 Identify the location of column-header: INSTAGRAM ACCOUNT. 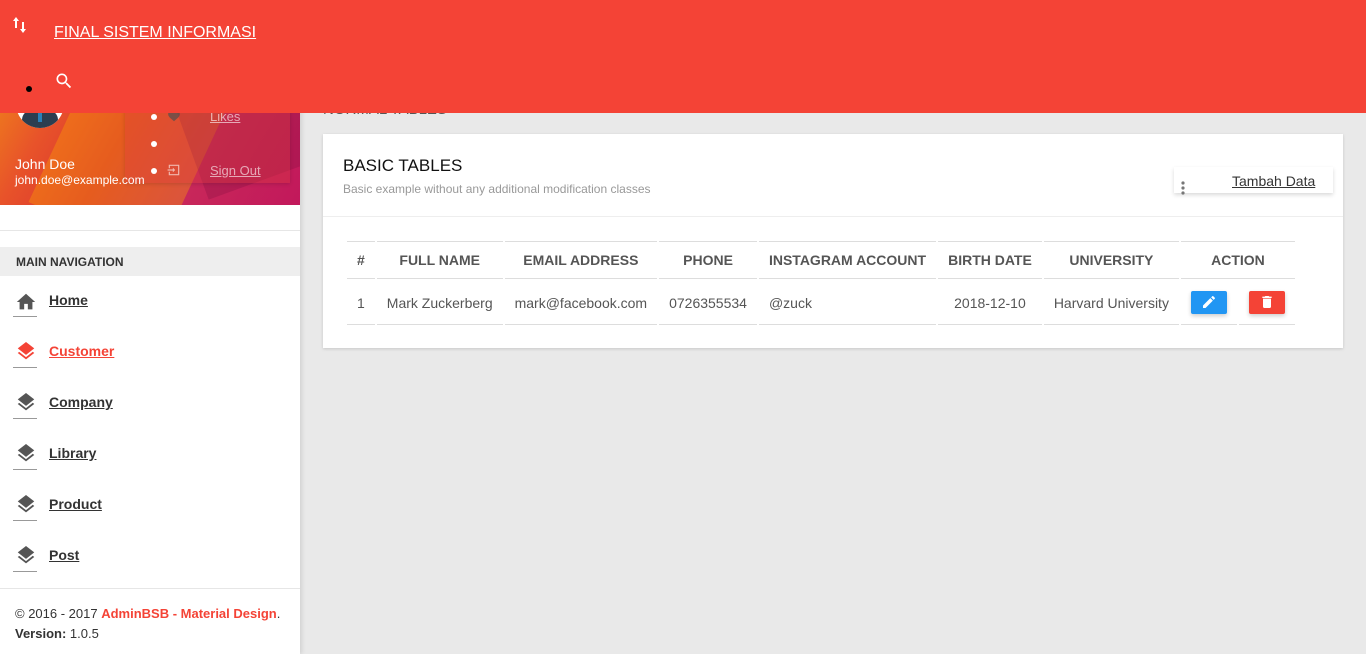
(847, 260).